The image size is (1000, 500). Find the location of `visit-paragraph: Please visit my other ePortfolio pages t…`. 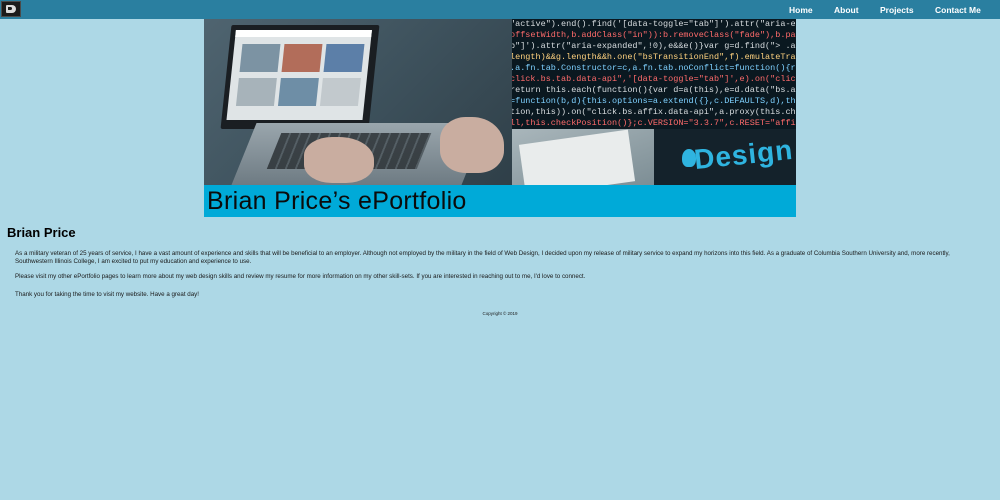

visit-paragraph: Please visit my other ePortfolio pages t… is located at coordinates (300, 276).